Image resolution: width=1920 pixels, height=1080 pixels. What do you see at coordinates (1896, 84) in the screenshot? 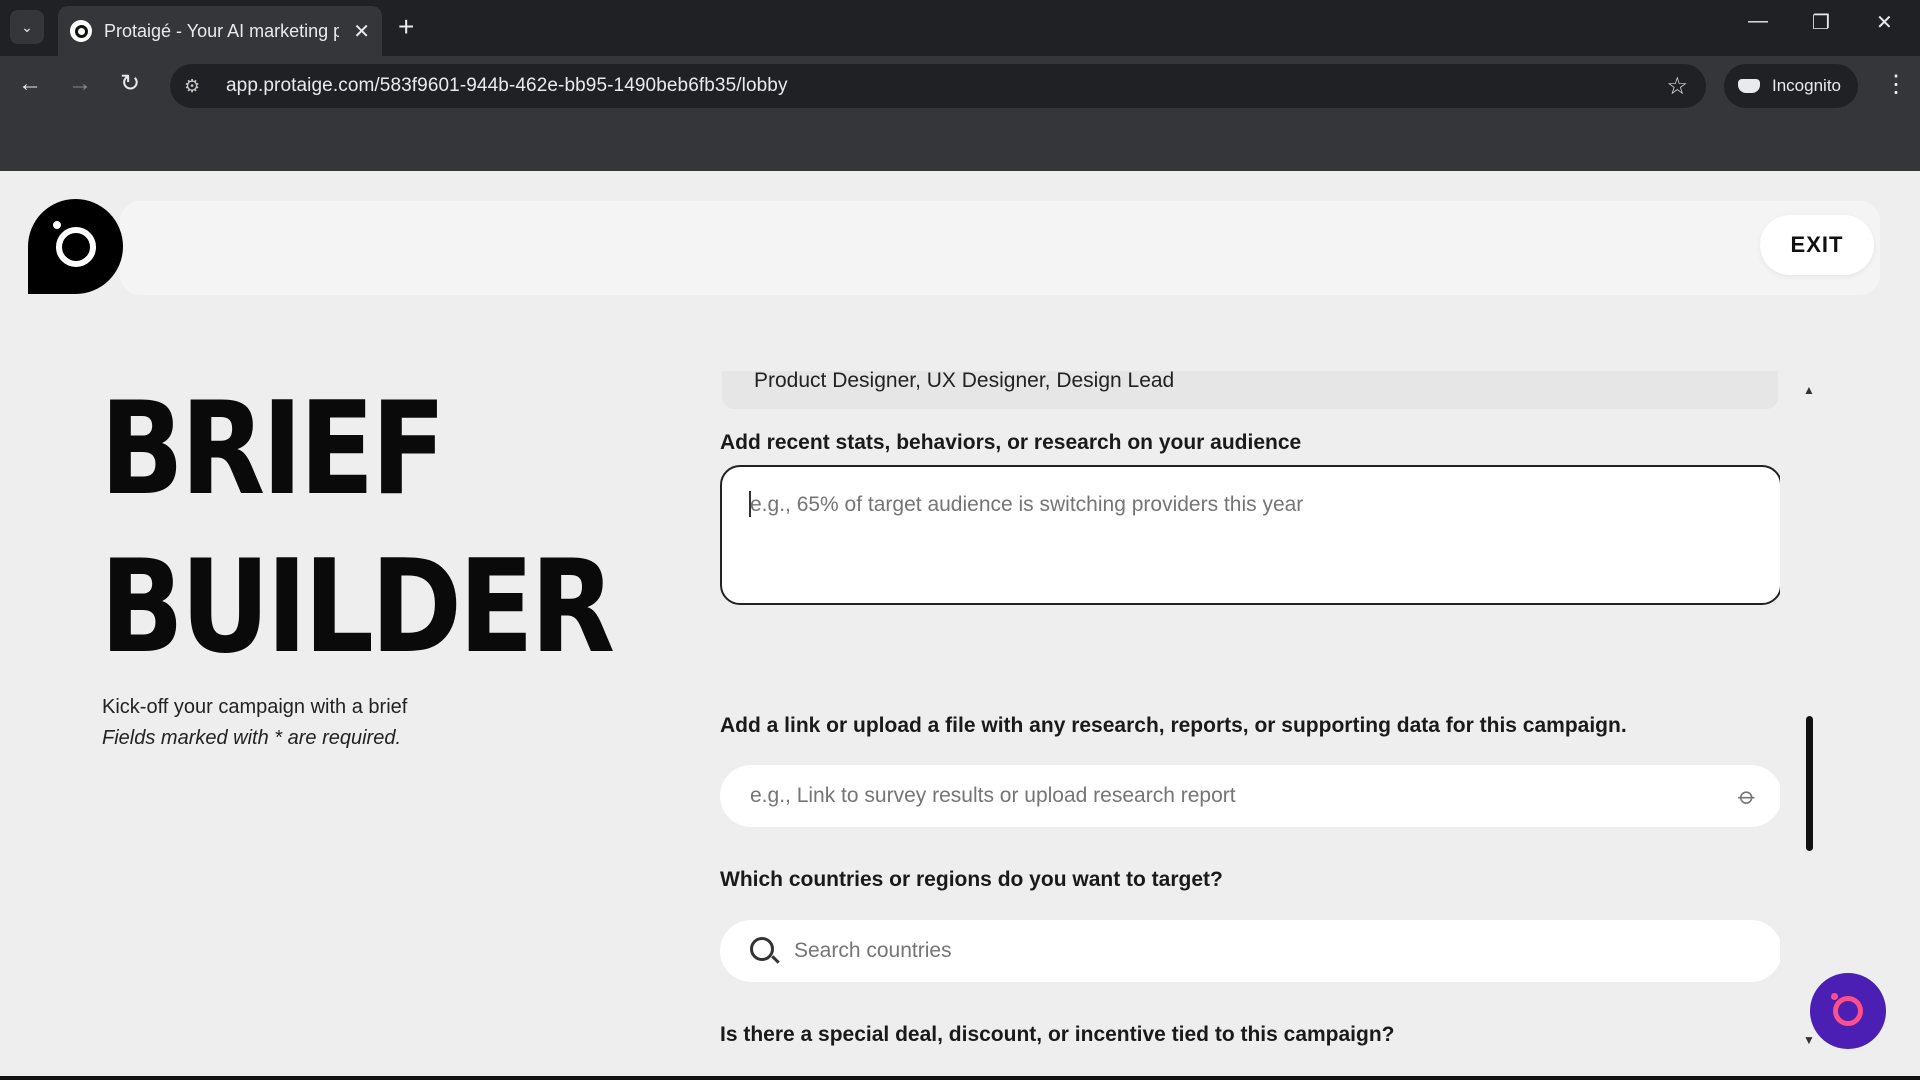
I see `browser-menu-icon: ⋮` at bounding box center [1896, 84].